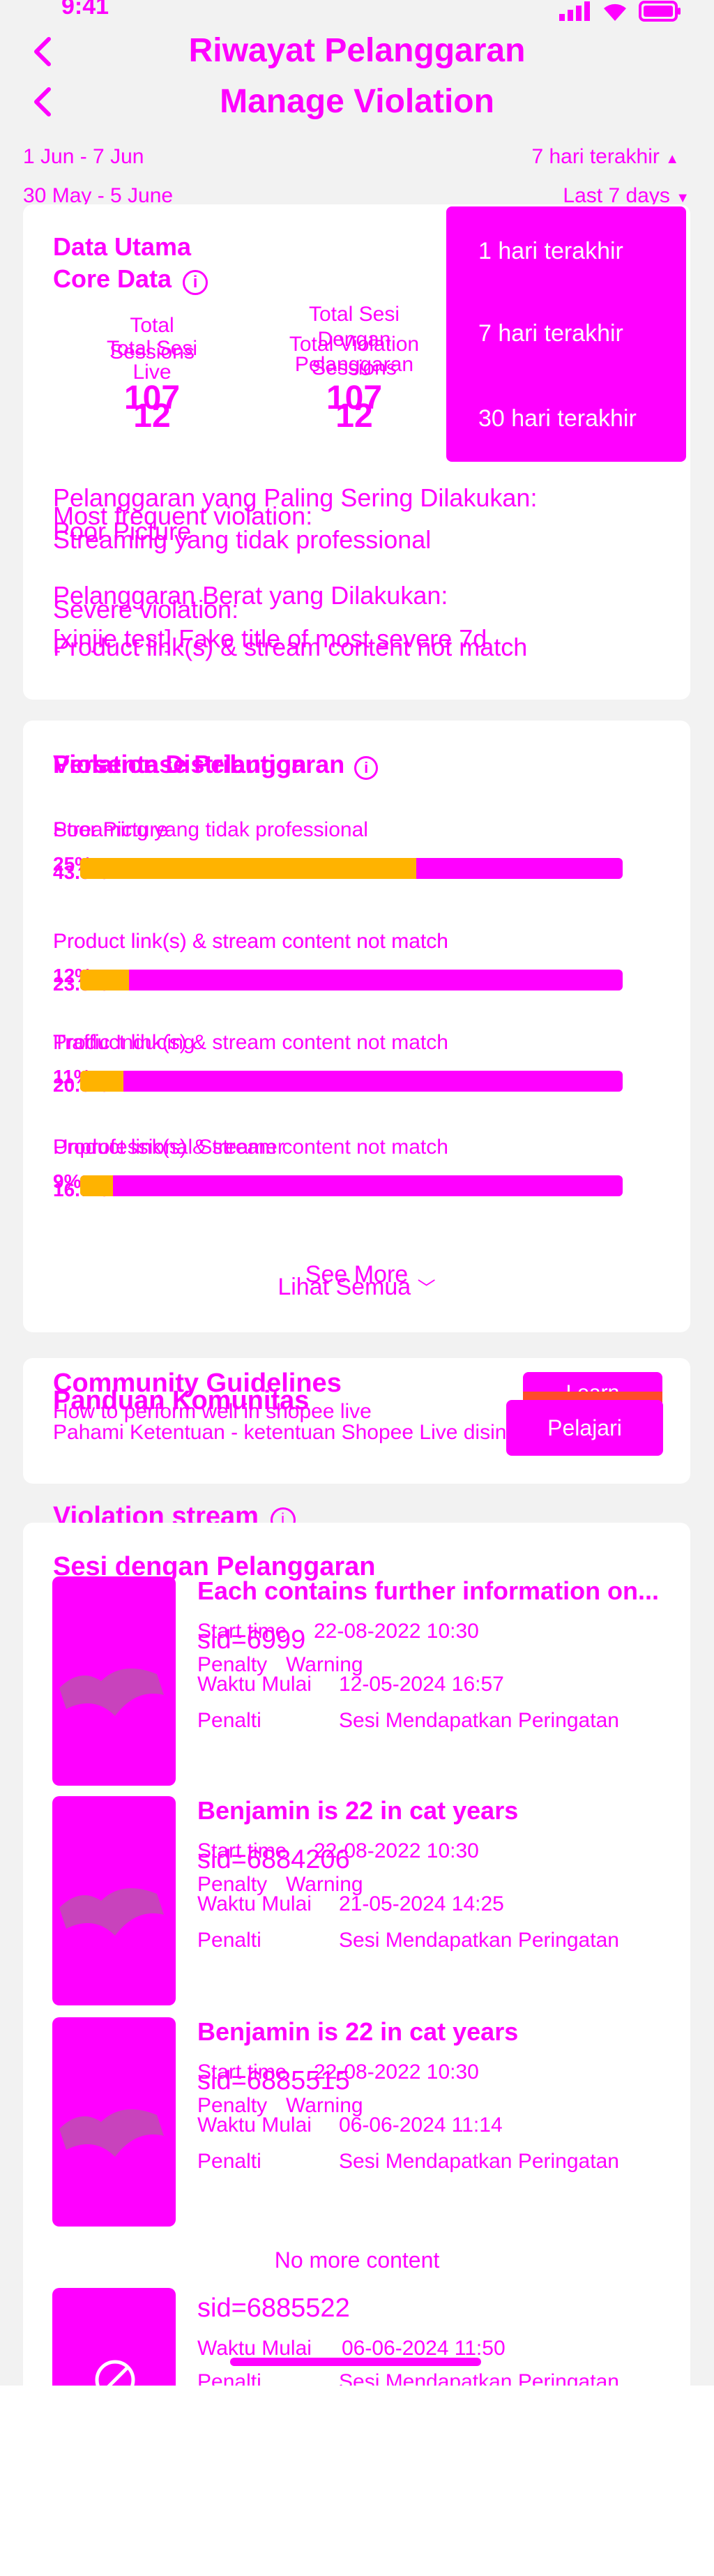 The width and height of the screenshot is (714, 2576). Describe the element at coordinates (199, 764) in the screenshot. I see `distribution-title-secondary-text: Persentase Pelanggaran` at that location.